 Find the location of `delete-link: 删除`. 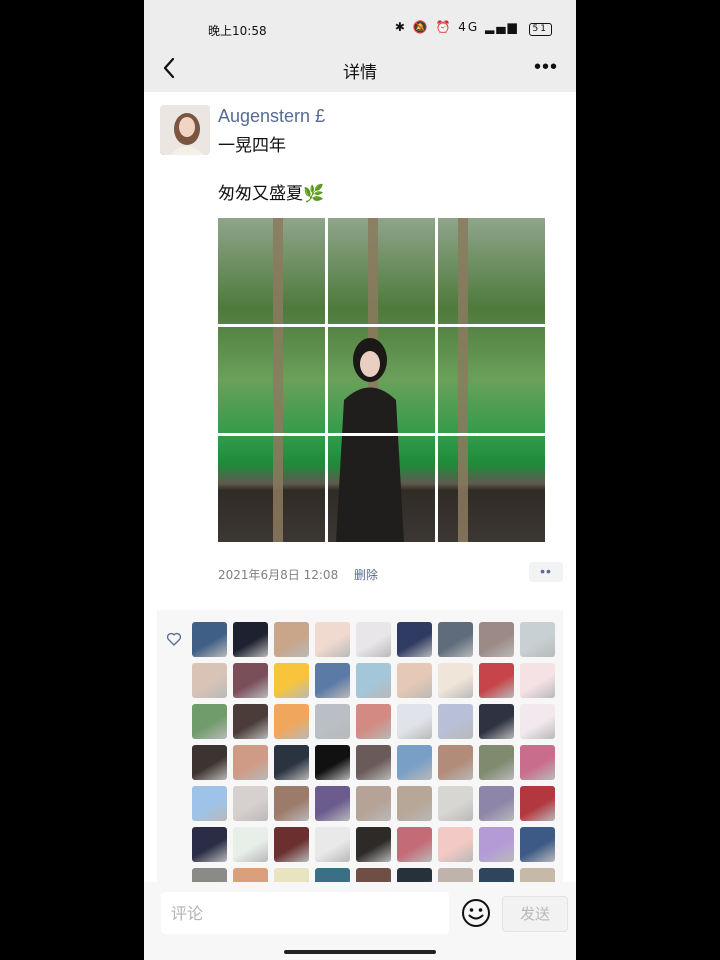

delete-link: 删除 is located at coordinates (366, 575).